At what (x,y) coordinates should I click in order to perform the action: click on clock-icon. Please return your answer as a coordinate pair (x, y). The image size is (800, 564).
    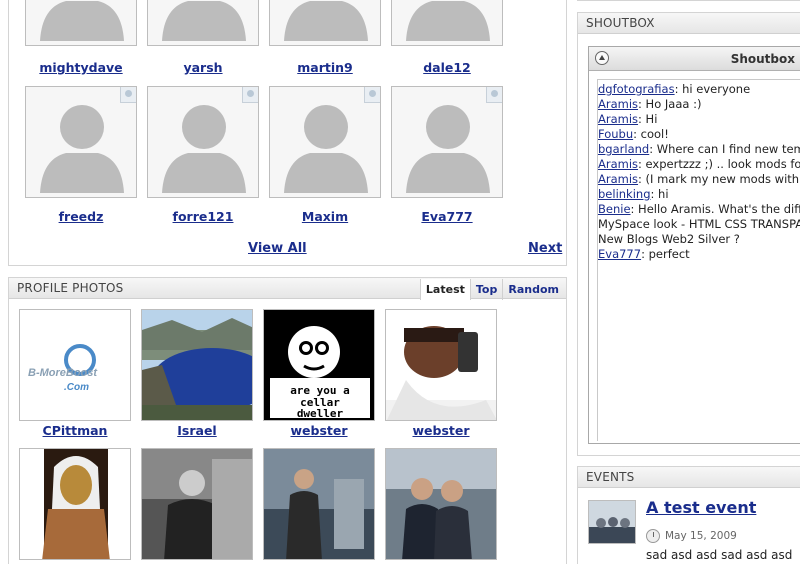
    Looking at the image, I should click on (653, 536).